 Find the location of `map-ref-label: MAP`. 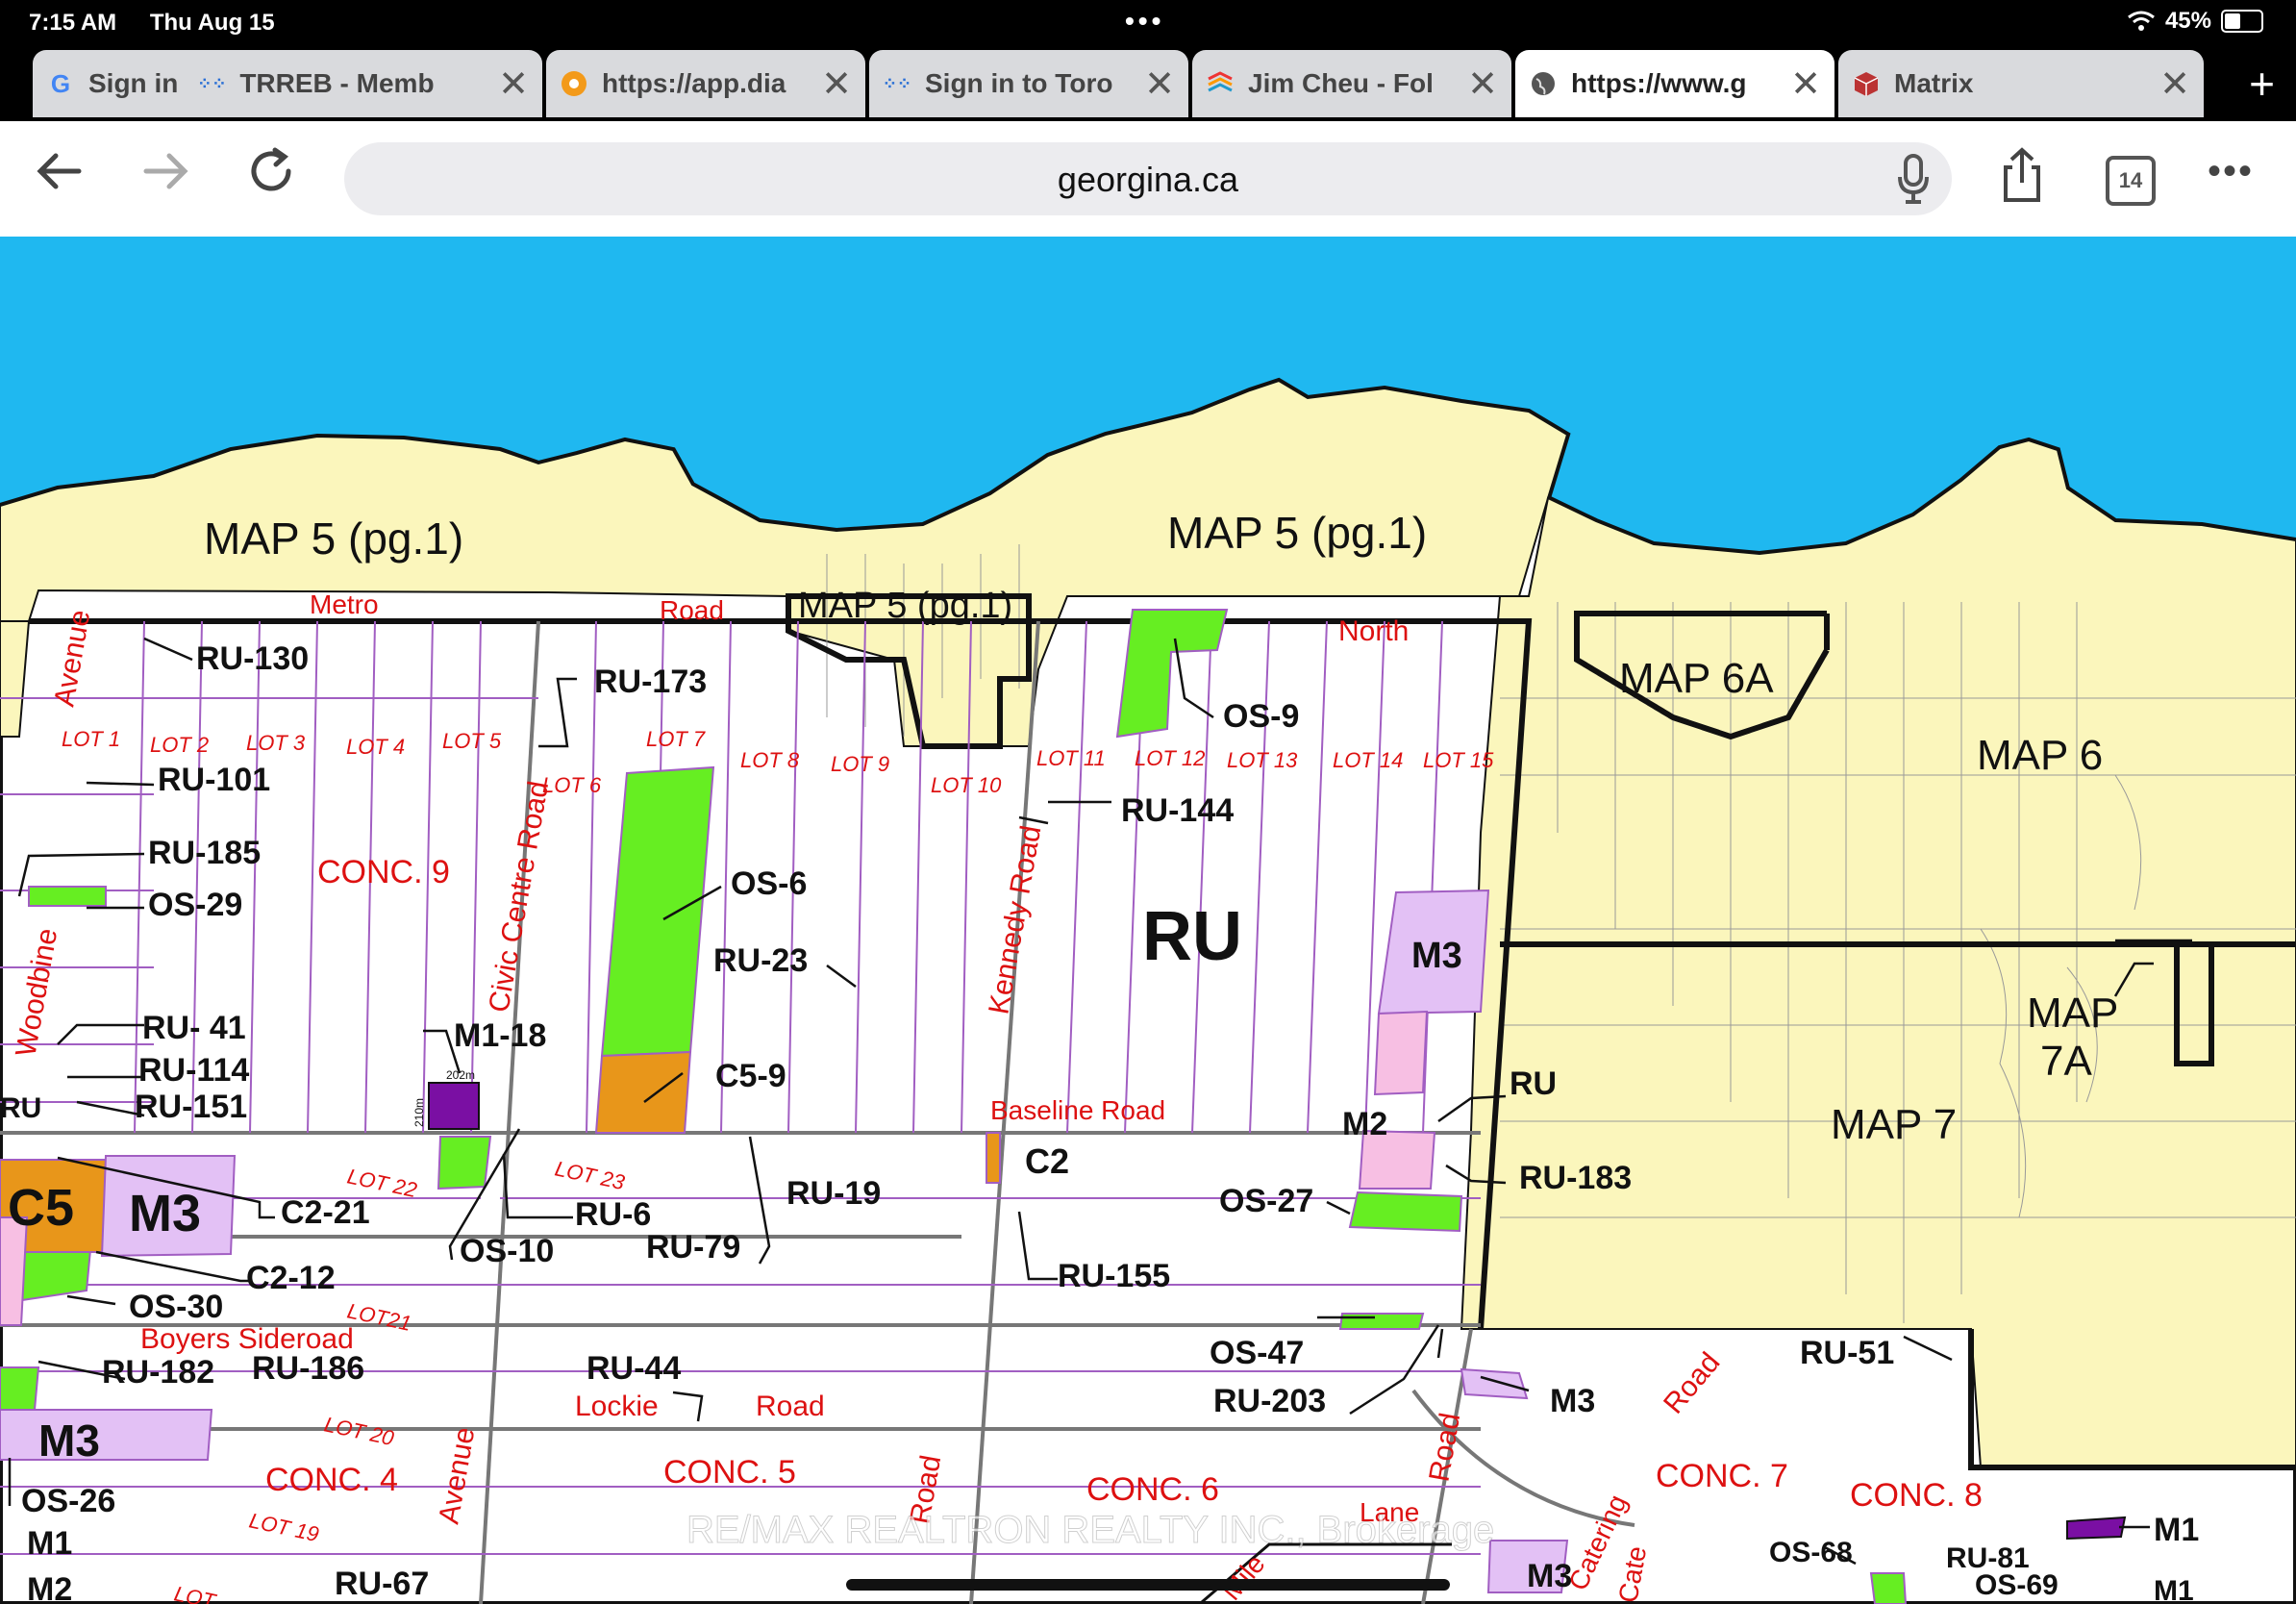

map-ref-label: MAP is located at coordinates (2072, 1013).